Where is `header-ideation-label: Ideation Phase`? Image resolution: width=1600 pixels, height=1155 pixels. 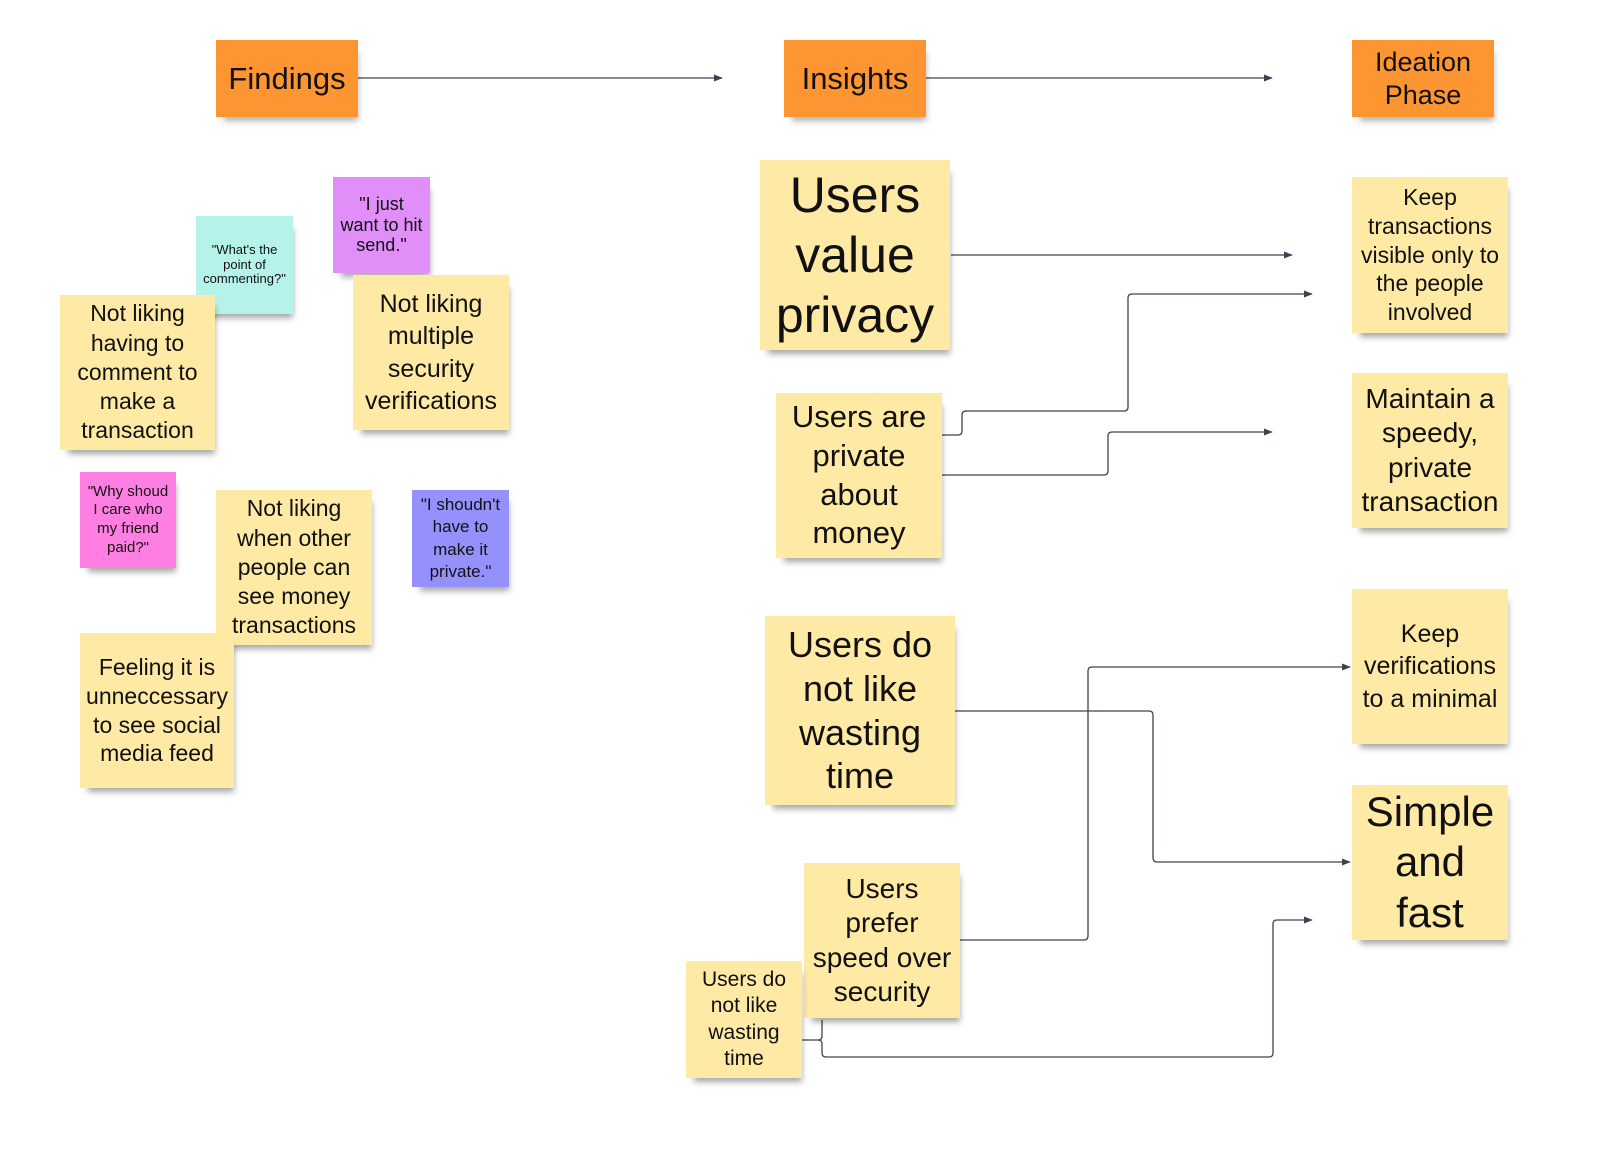
header-ideation-label: Ideation Phase is located at coordinates (1423, 78).